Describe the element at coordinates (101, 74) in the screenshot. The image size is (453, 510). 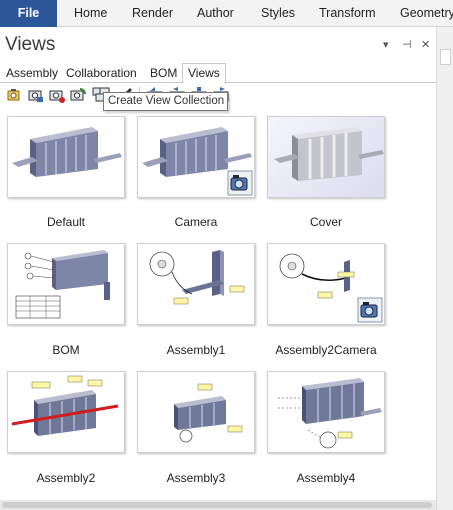
I see `tab-collaboration: Collaboration` at that location.